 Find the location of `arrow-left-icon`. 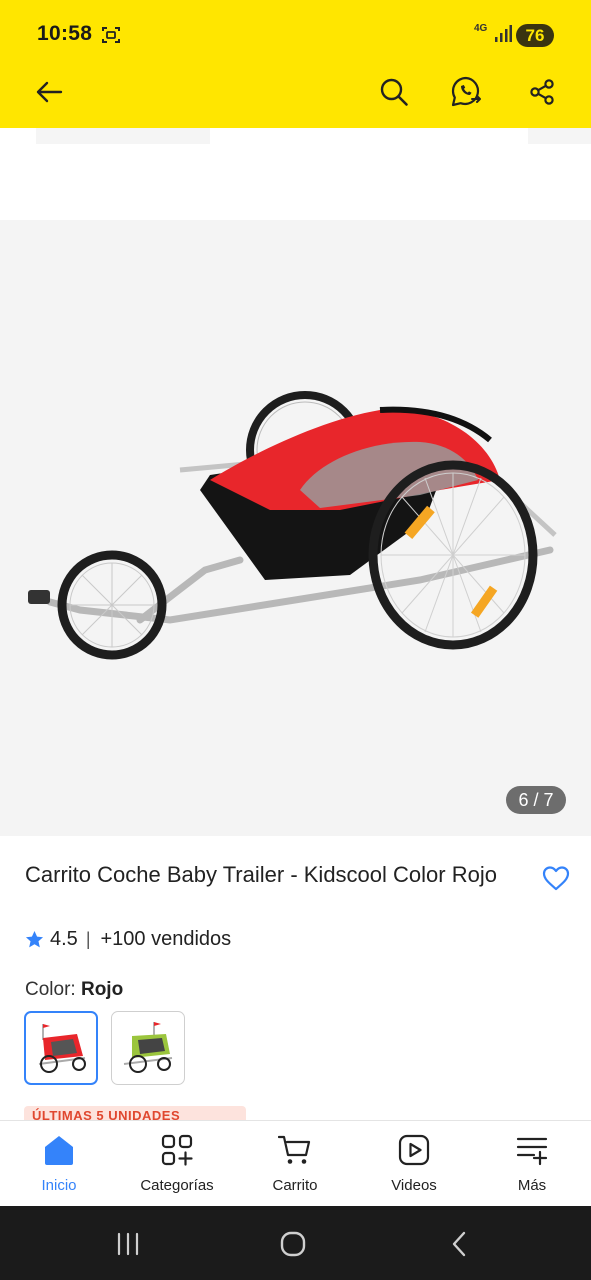

arrow-left-icon is located at coordinates (49, 92).